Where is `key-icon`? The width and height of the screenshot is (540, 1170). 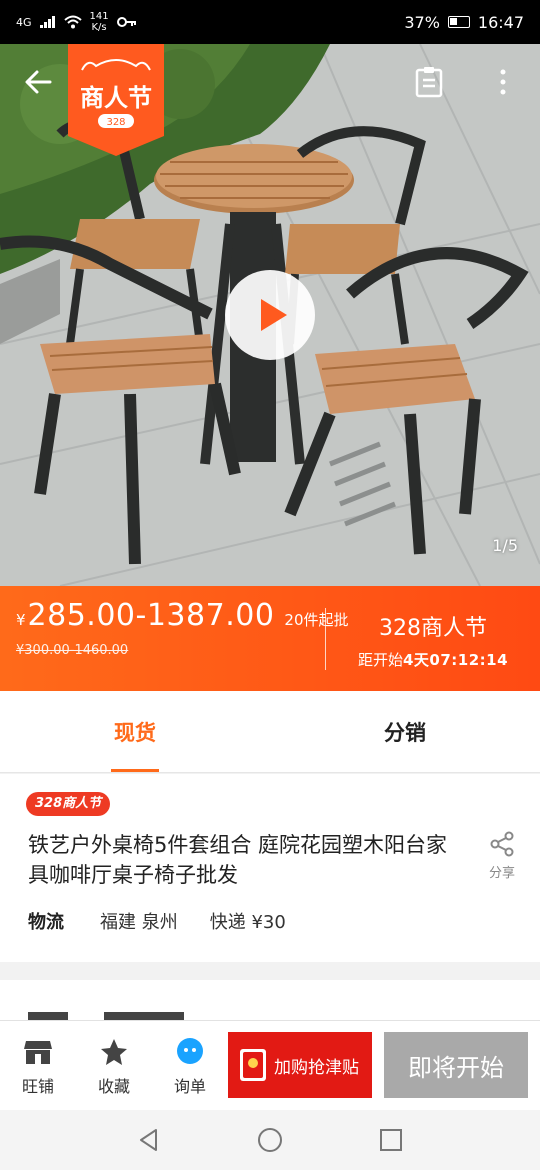 key-icon is located at coordinates (126, 22).